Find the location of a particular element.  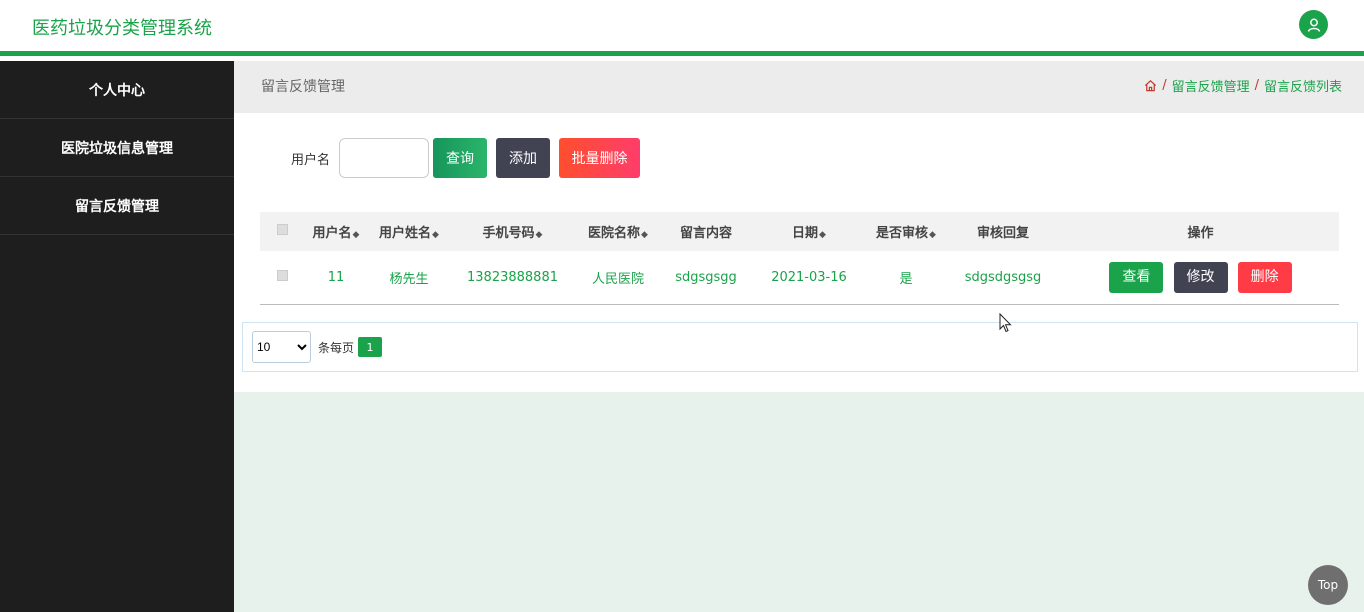

col-header-hospital: 医院名称◆ is located at coordinates (618, 231).